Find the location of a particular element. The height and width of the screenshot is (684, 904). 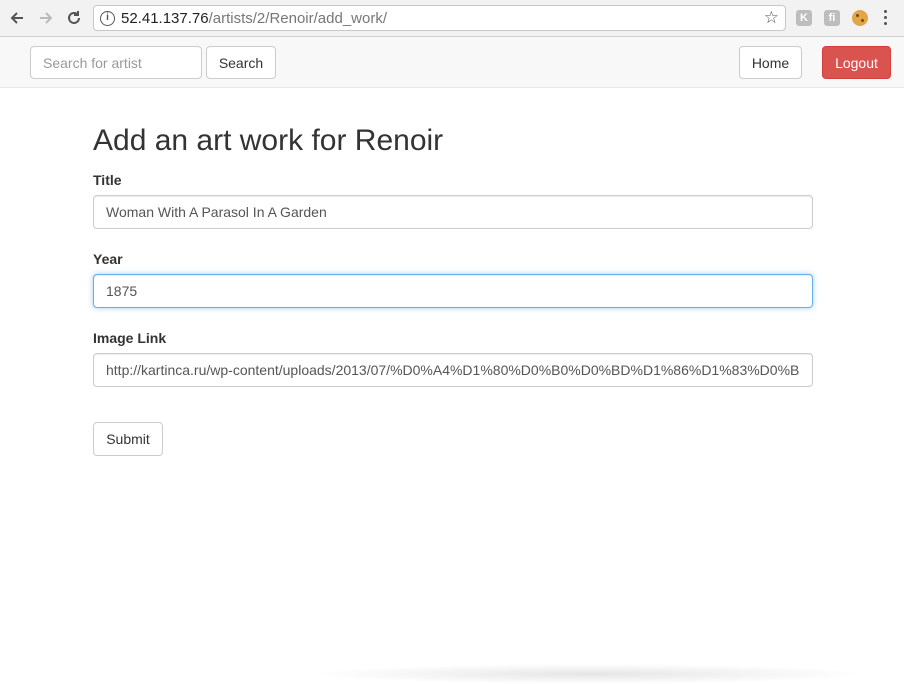

url-path: /artists/2/Renoir/add_work/ is located at coordinates (298, 18).